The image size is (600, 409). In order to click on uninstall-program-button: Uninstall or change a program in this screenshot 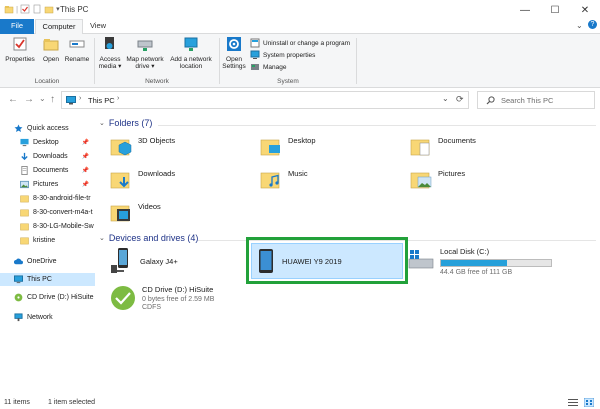, I will do `click(300, 43)`.